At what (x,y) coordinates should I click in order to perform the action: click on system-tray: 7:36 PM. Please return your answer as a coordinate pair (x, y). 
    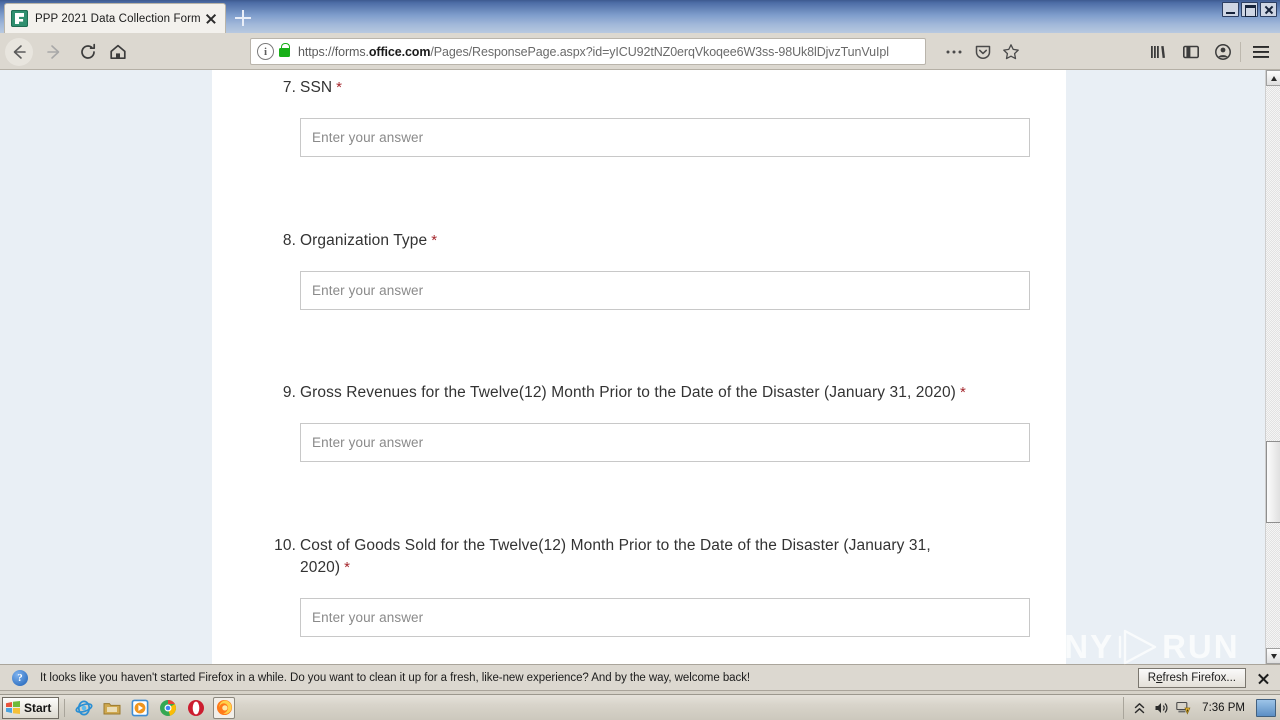
    Looking at the image, I should click on (1201, 708).